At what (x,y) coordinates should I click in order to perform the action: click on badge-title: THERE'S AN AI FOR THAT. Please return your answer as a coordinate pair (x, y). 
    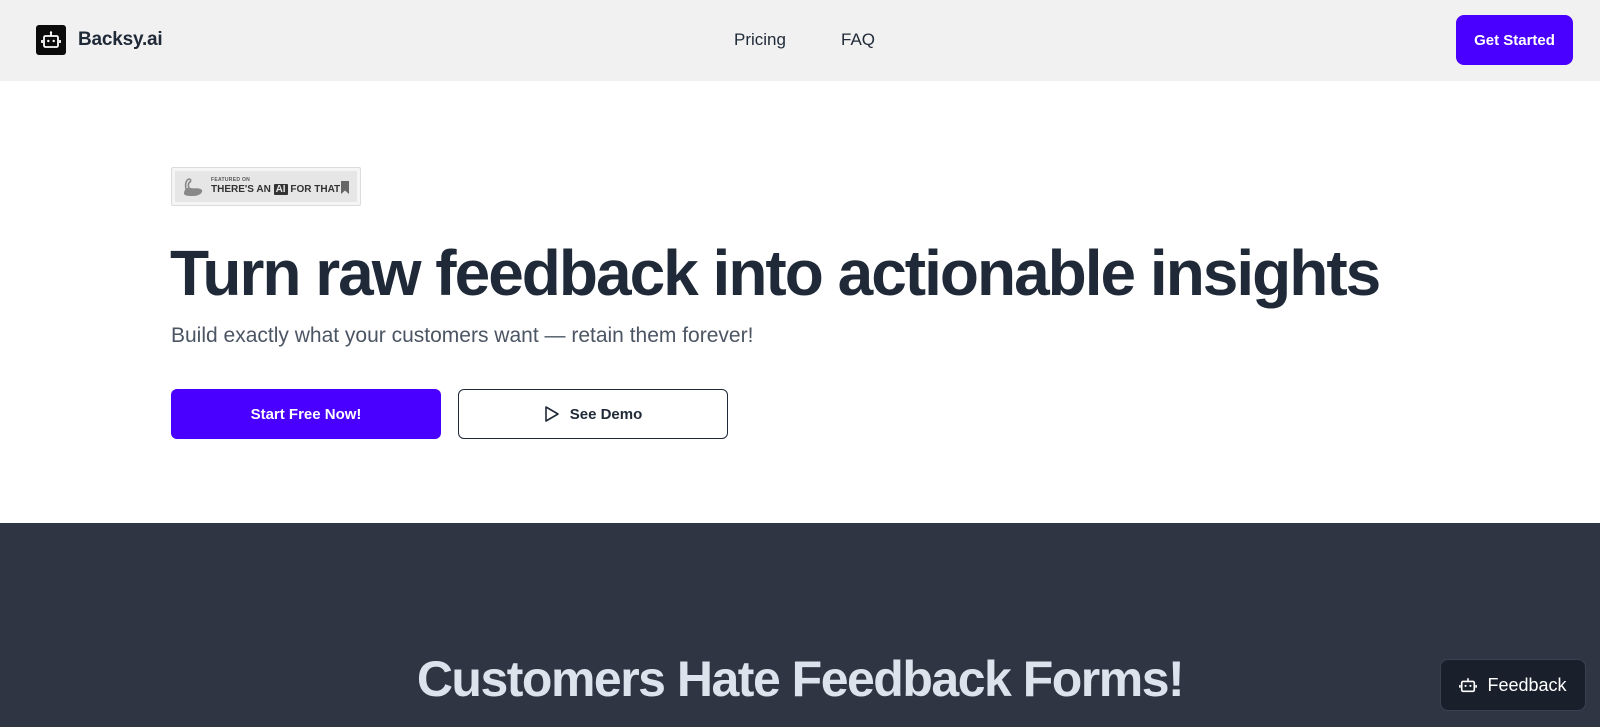
    Looking at the image, I should click on (276, 189).